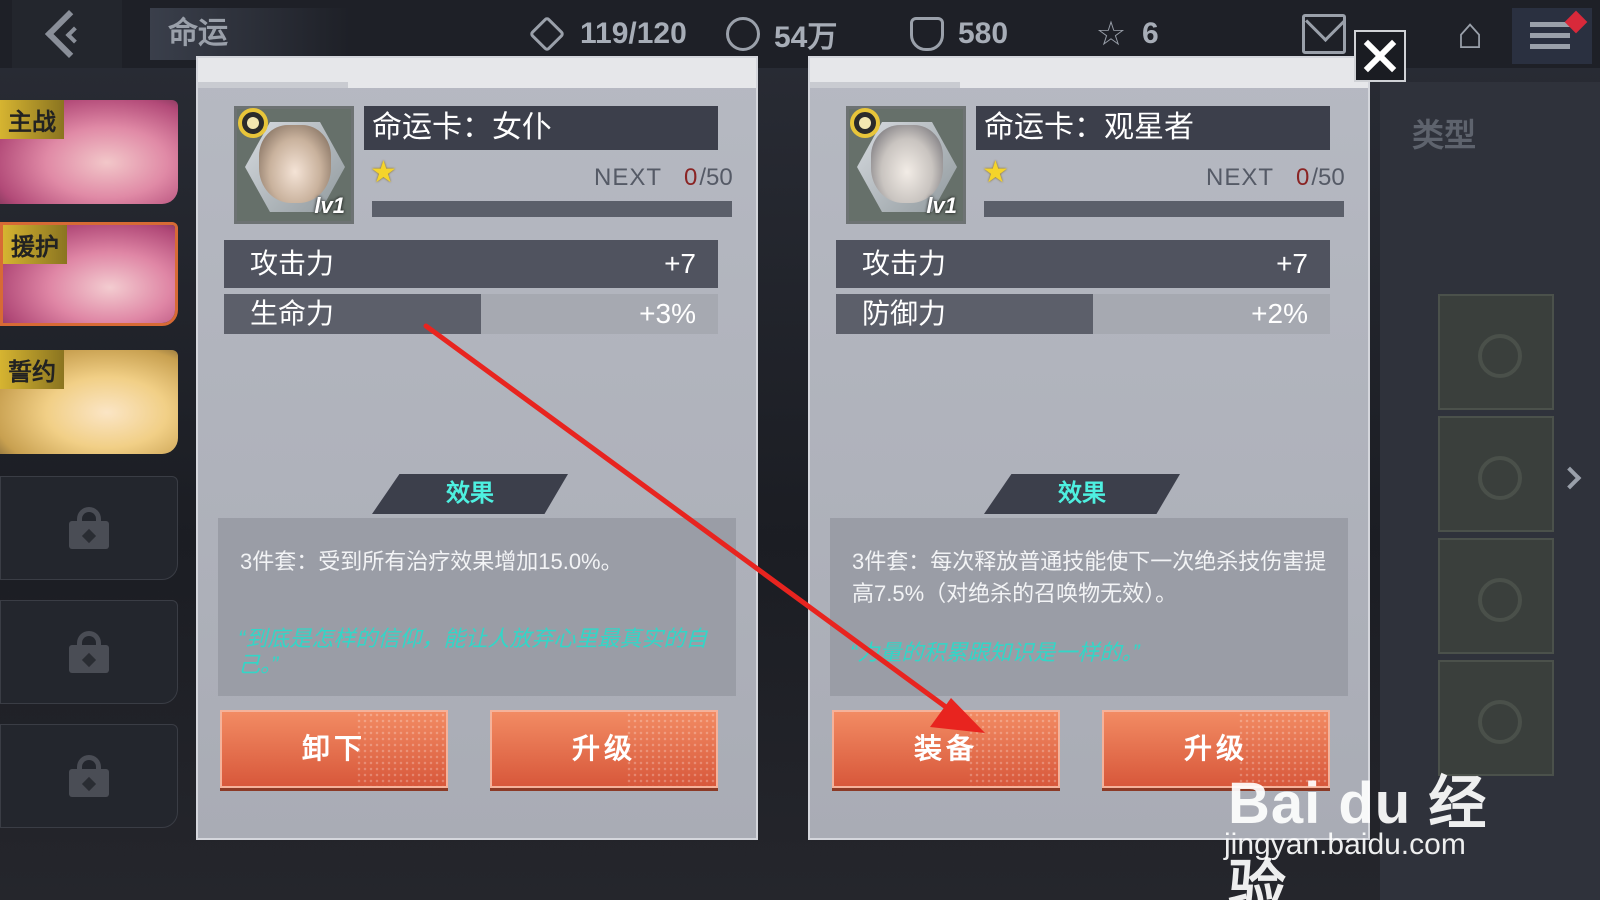  Describe the element at coordinates (334, 749) in the screenshot. I see `unequip-button: 卸下` at that location.